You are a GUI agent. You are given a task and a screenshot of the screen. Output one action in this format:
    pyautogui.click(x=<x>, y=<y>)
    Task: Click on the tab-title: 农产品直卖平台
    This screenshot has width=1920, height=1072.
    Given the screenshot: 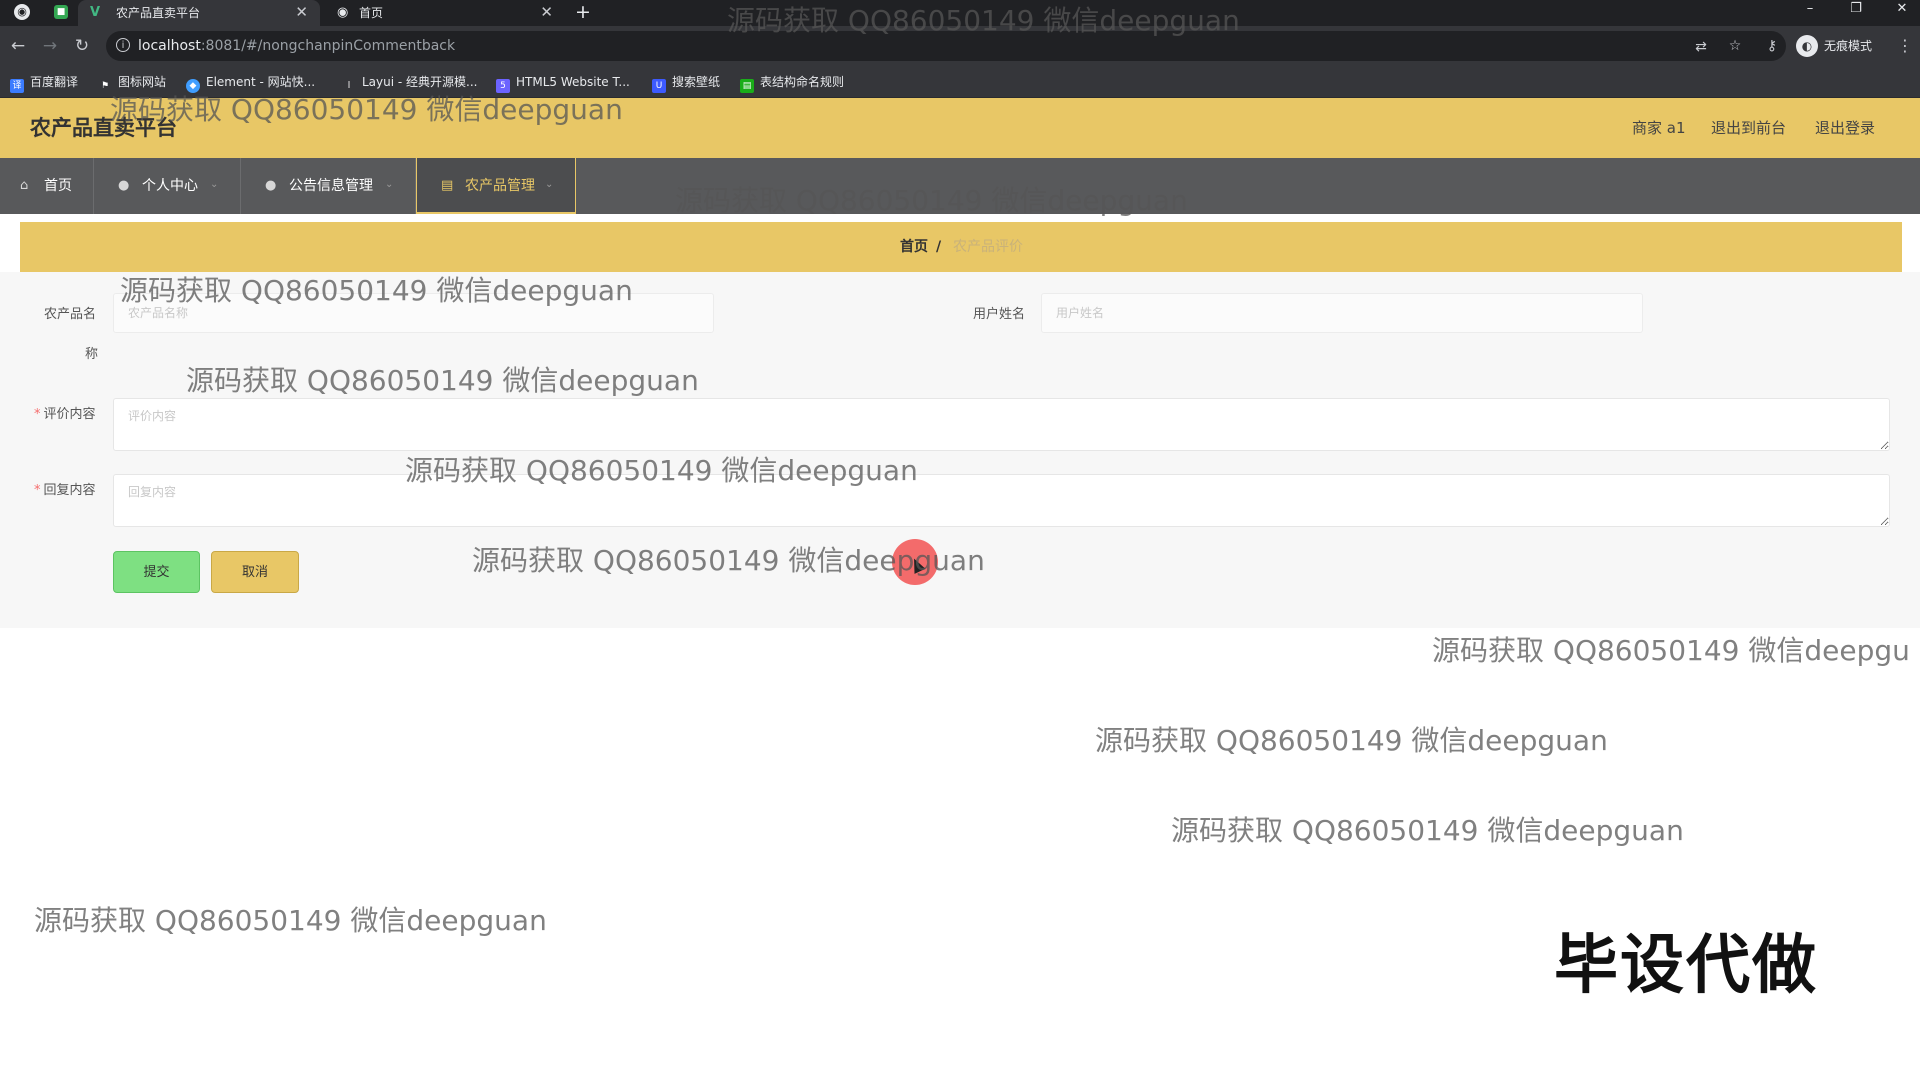 What is the action you would take?
    pyautogui.click(x=158, y=13)
    